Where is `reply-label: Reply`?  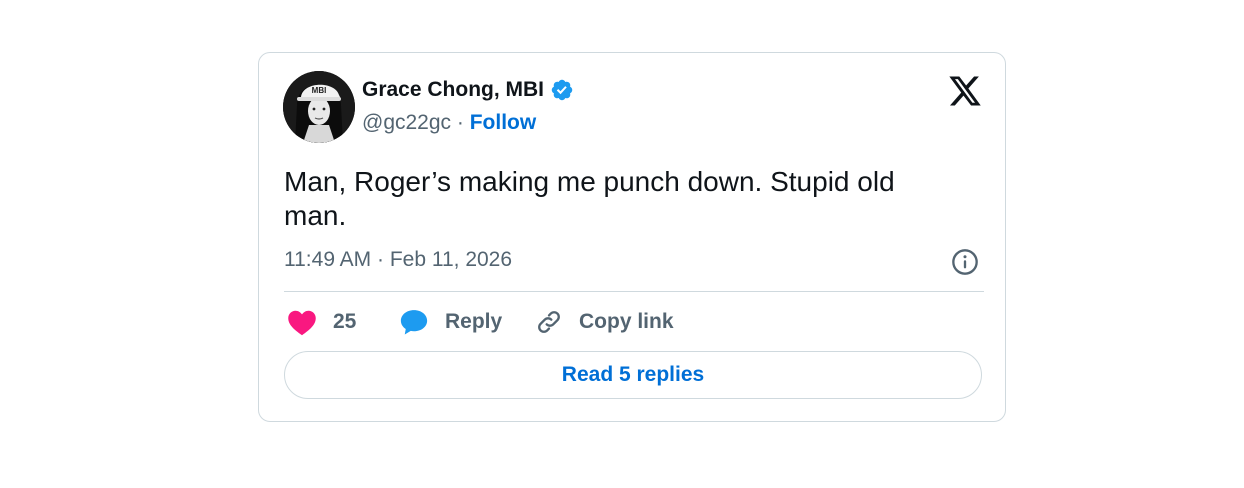
reply-label: Reply is located at coordinates (474, 321).